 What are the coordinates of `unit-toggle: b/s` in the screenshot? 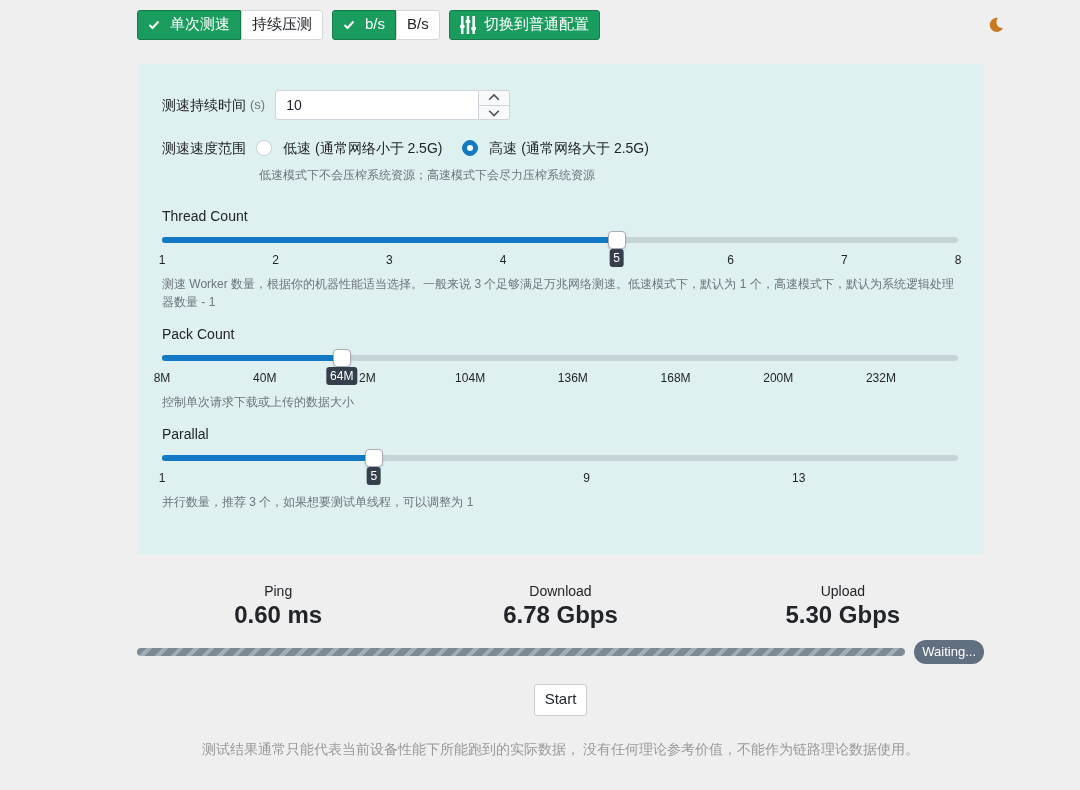 It's located at (364, 24).